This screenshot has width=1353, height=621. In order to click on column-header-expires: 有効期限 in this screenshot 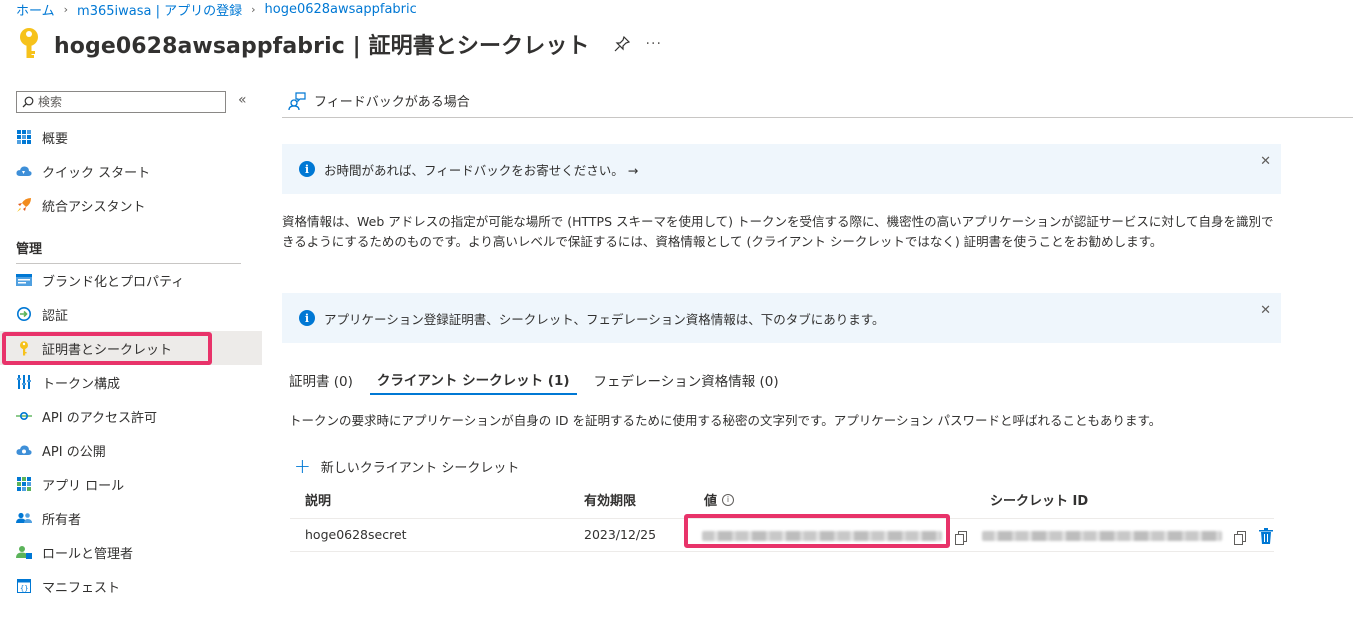, I will do `click(610, 501)`.